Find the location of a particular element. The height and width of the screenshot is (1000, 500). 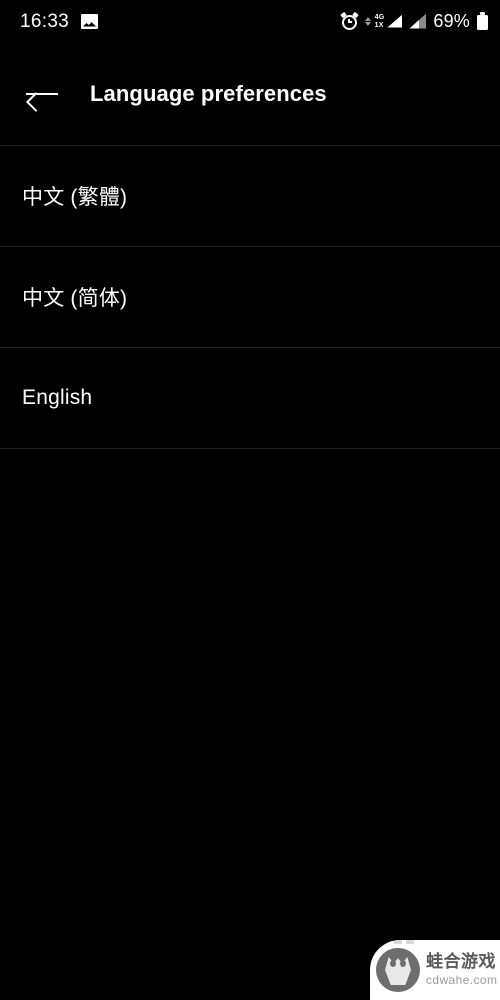

arrow-up-icon is located at coordinates (367, 18).